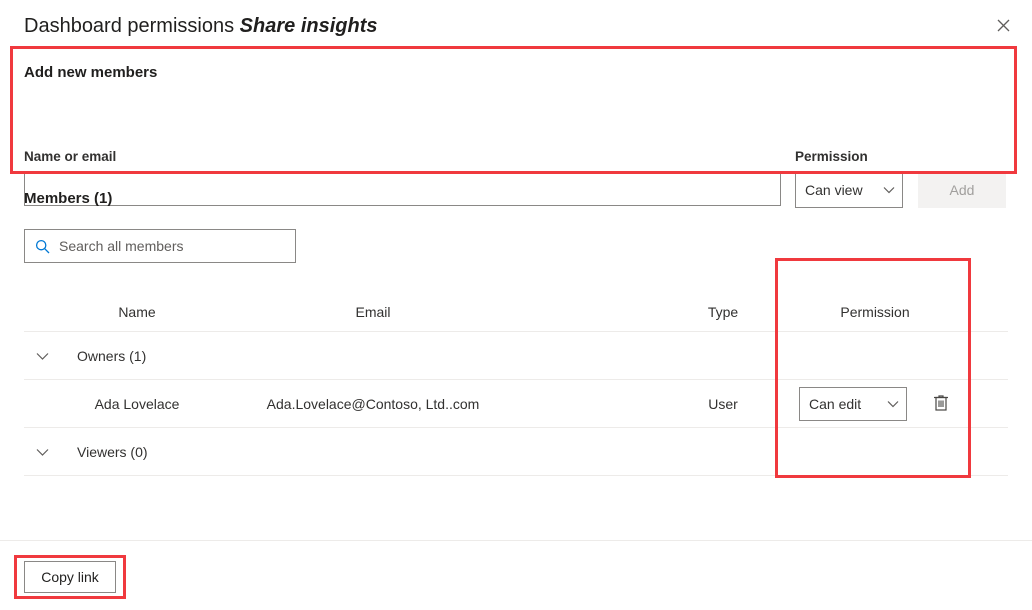 This screenshot has height=610, width=1032. Describe the element at coordinates (962, 190) in the screenshot. I see `add-member-button: Add` at that location.